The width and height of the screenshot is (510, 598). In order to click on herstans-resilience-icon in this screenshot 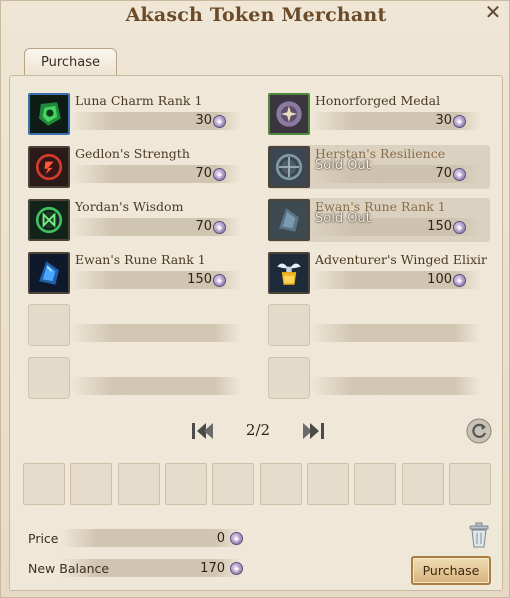, I will do `click(289, 167)`.